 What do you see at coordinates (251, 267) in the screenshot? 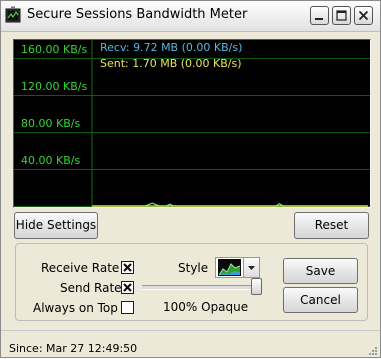
I see `chevron-down-icon` at bounding box center [251, 267].